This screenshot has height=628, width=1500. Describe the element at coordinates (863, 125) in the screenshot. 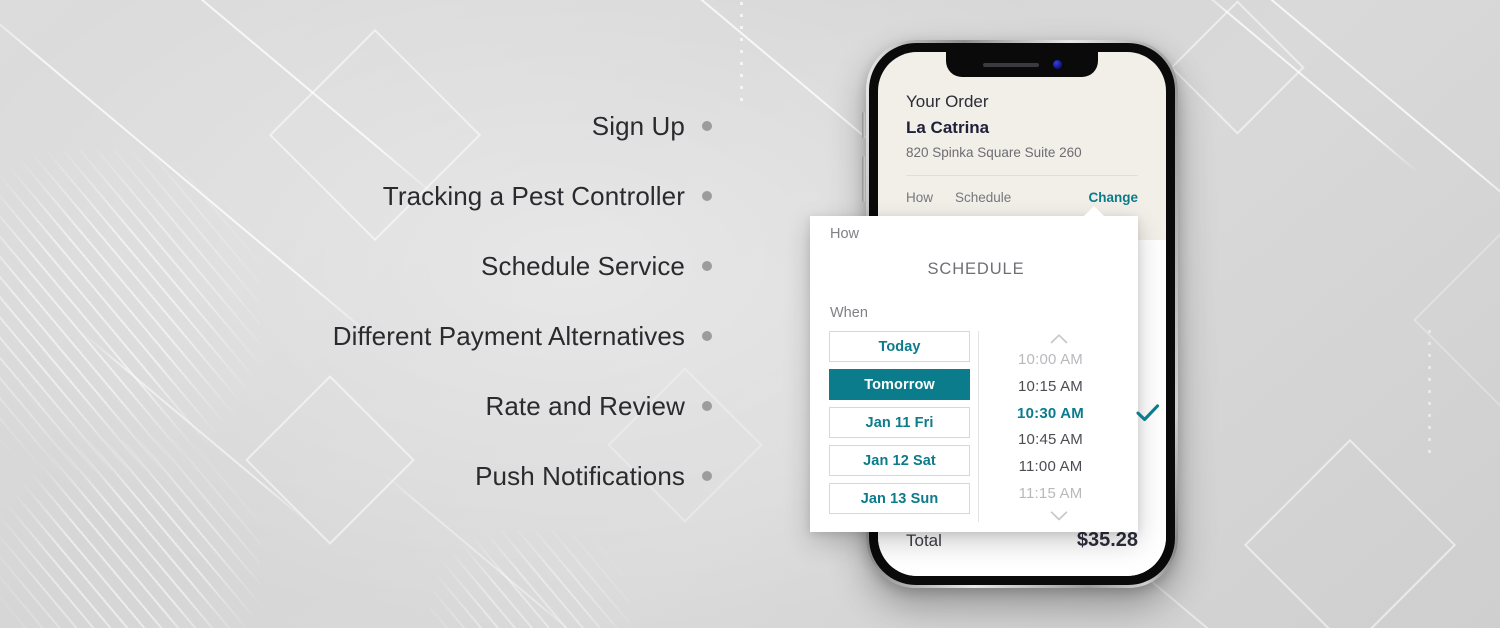

I see `phone-silent-switch` at that location.